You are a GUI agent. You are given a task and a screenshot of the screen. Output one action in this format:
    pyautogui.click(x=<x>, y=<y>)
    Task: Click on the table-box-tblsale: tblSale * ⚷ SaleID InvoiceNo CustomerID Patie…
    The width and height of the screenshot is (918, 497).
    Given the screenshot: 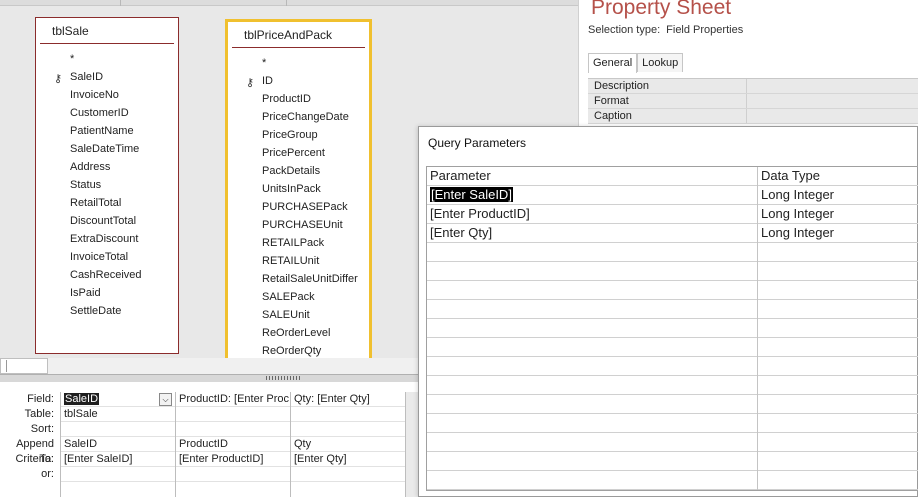 What is the action you would take?
    pyautogui.click(x=107, y=185)
    